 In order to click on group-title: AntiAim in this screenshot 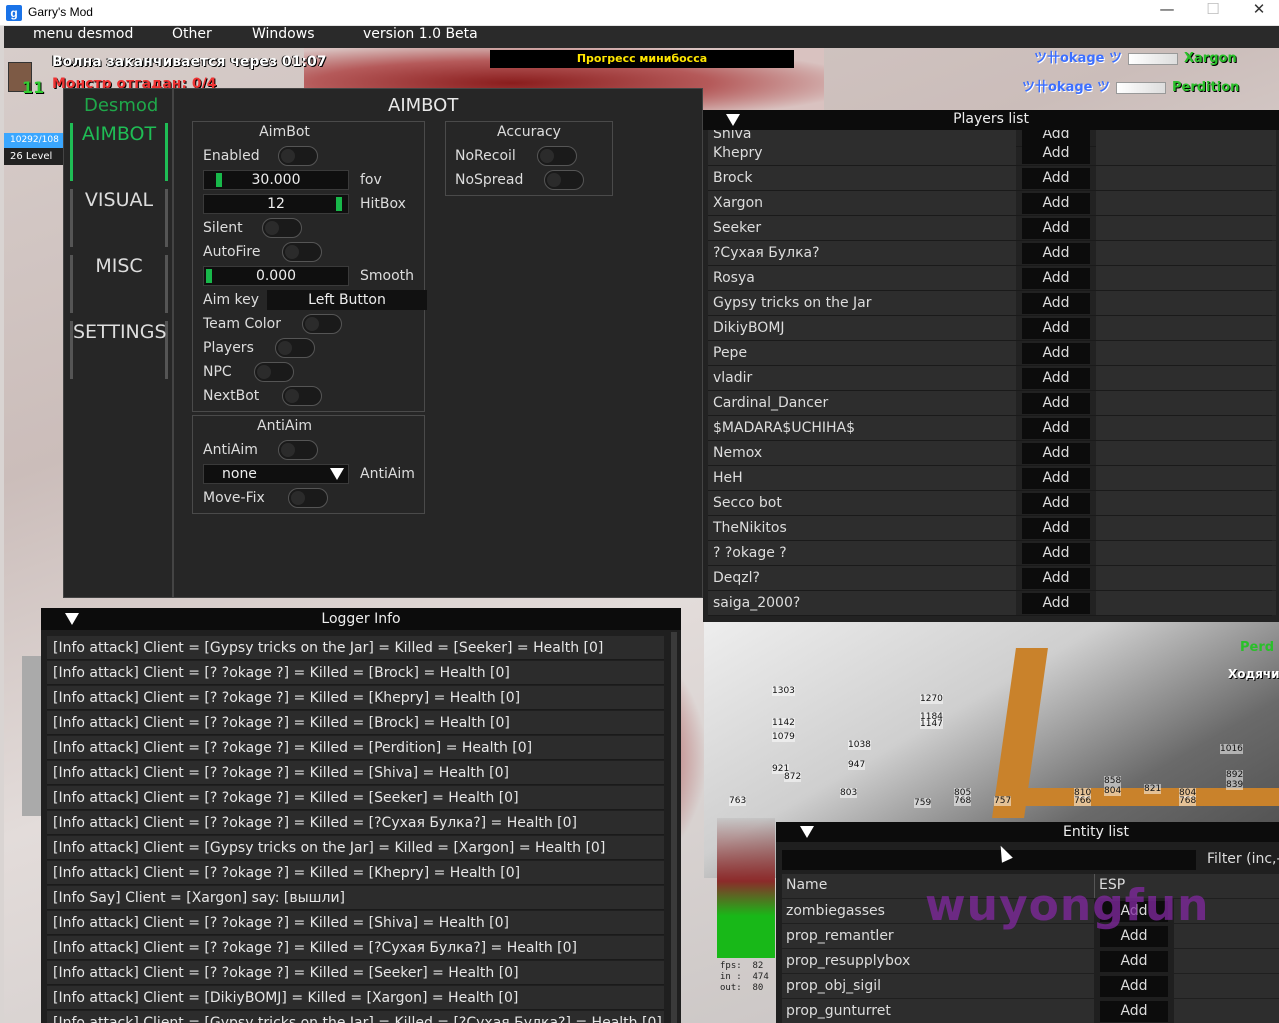, I will do `click(284, 426)`.